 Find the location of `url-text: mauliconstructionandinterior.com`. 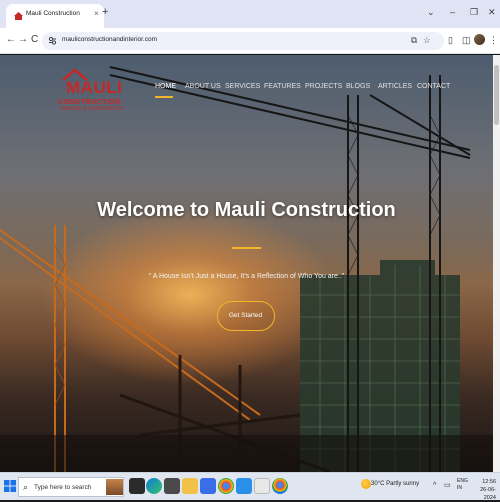

url-text: mauliconstructionandinterior.com is located at coordinates (110, 39).